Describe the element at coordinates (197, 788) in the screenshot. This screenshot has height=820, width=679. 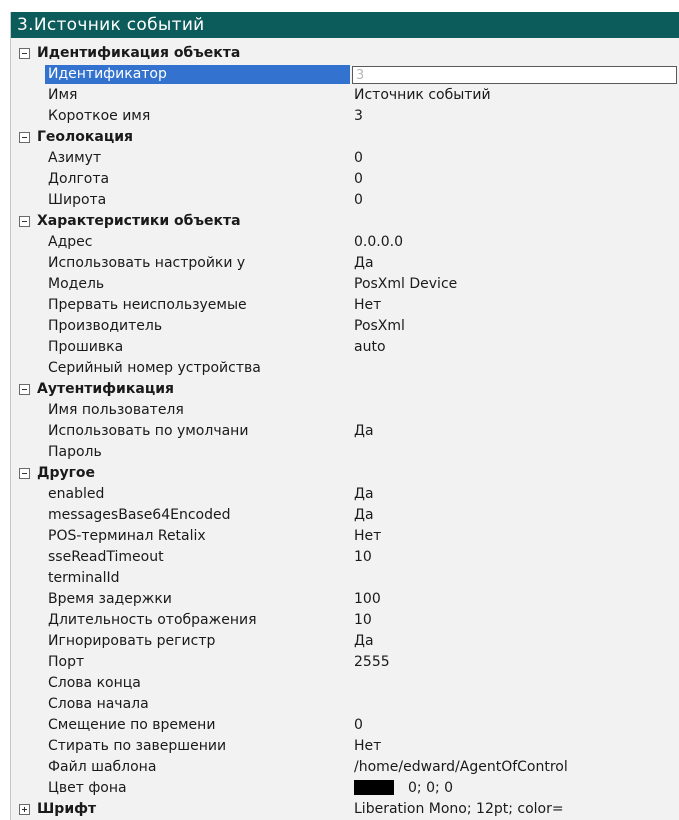
I see `property-name: Цвет фона` at that location.